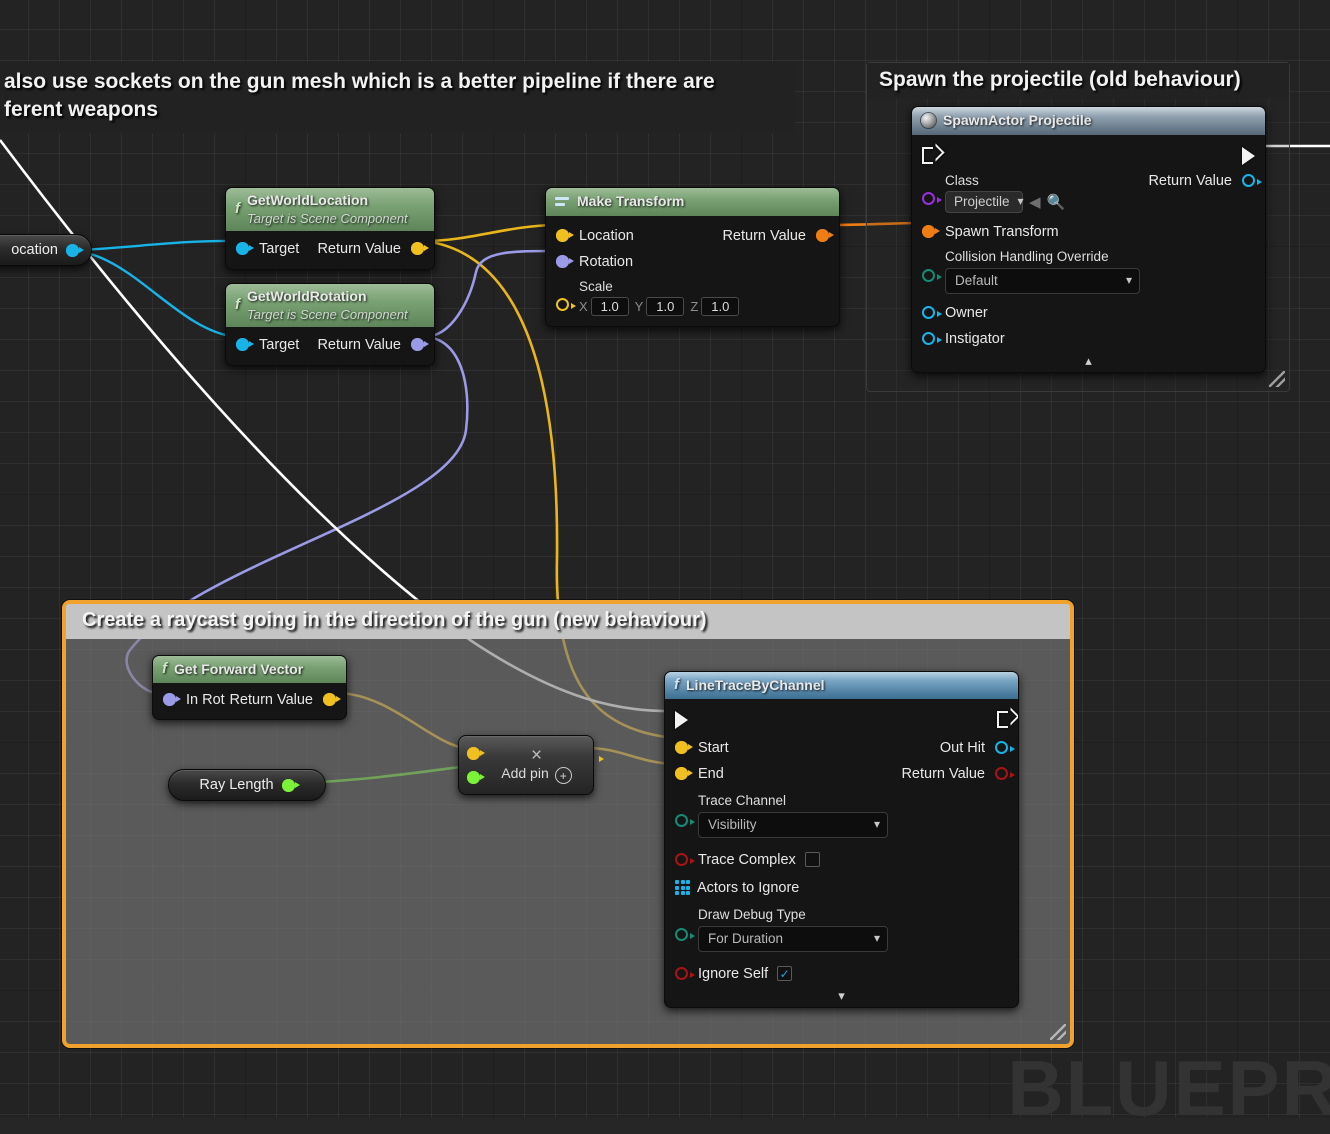 This screenshot has height=1134, width=1330. I want to click on browse-back-icon: ◀, so click(1035, 202).